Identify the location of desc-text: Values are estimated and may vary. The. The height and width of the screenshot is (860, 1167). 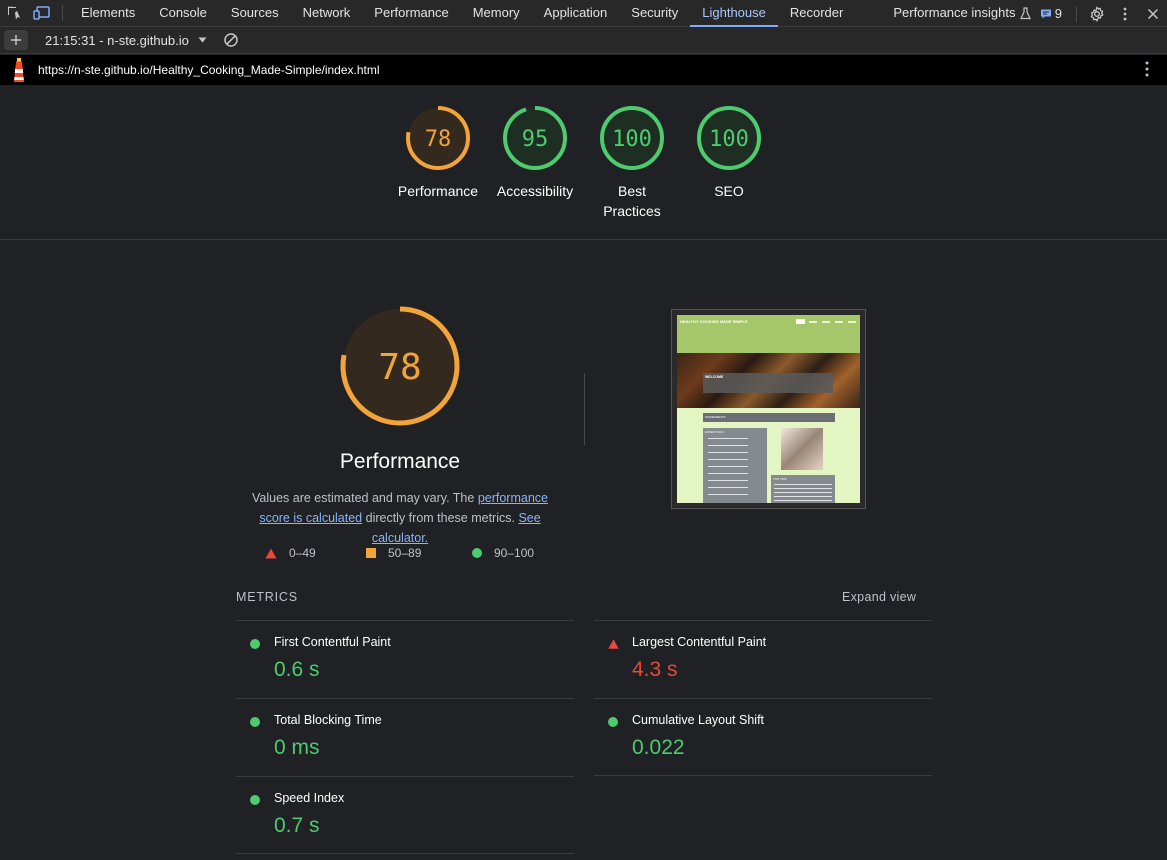
(365, 498).